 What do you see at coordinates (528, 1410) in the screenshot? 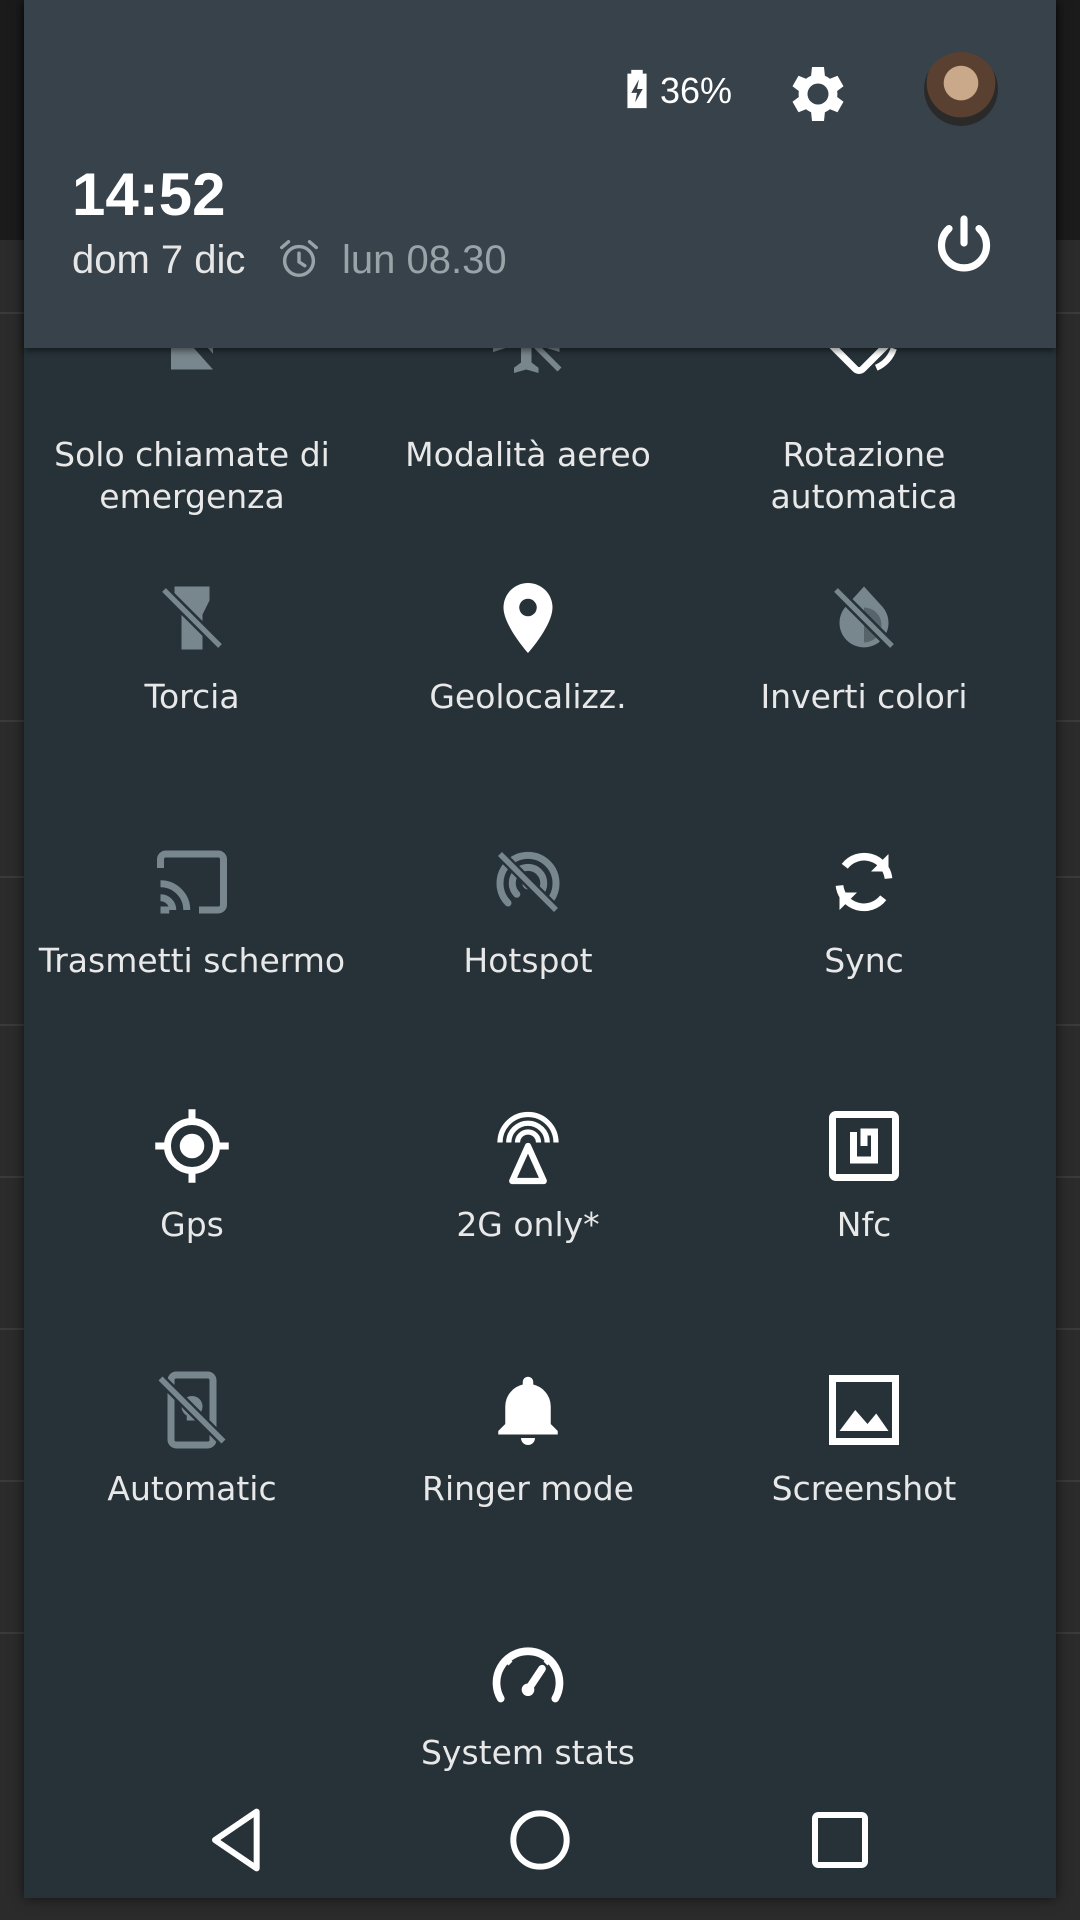
I see `bell-icon` at bounding box center [528, 1410].